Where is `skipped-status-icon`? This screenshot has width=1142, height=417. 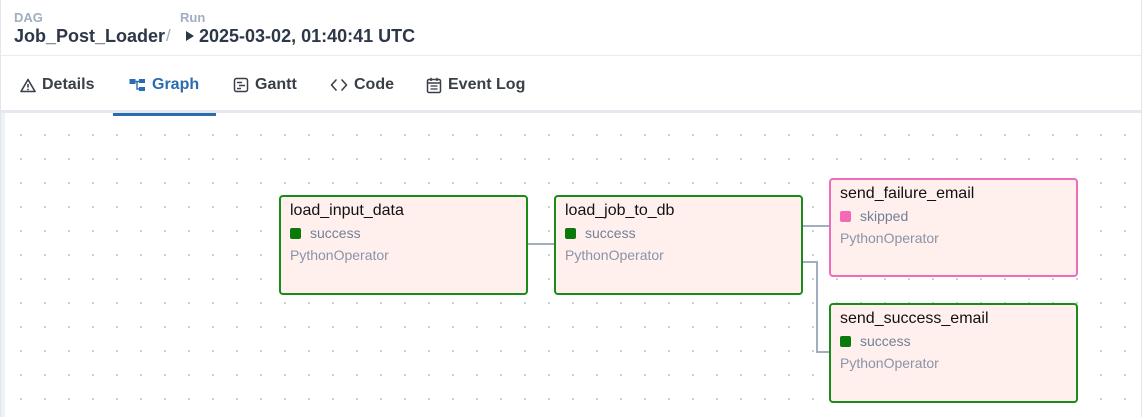 skipped-status-icon is located at coordinates (845, 216).